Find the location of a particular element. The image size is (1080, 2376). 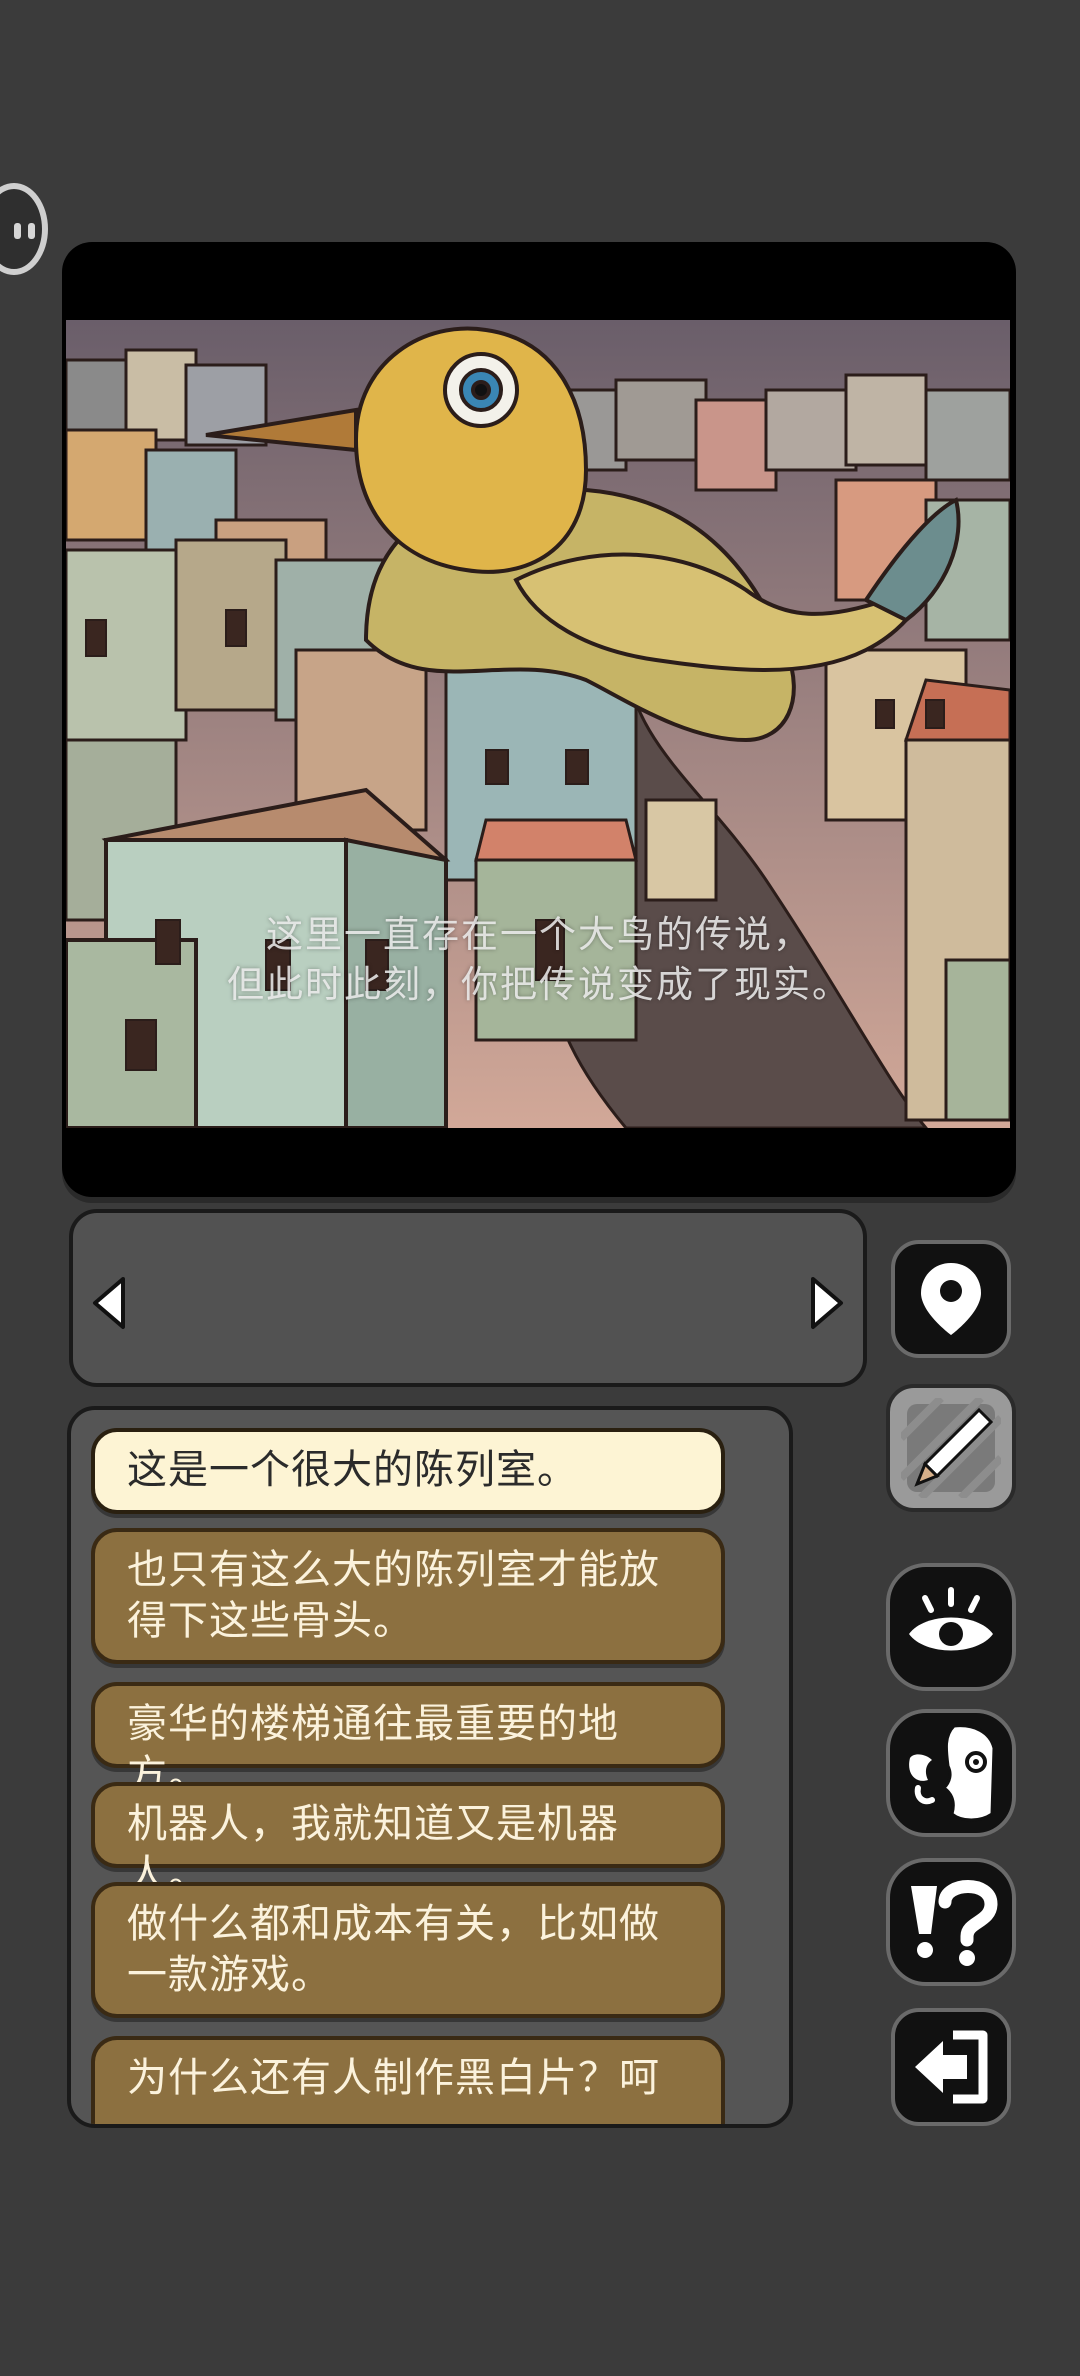

caption-line: 但此时此刻，你把传说变成了现实。 is located at coordinates (539, 984).